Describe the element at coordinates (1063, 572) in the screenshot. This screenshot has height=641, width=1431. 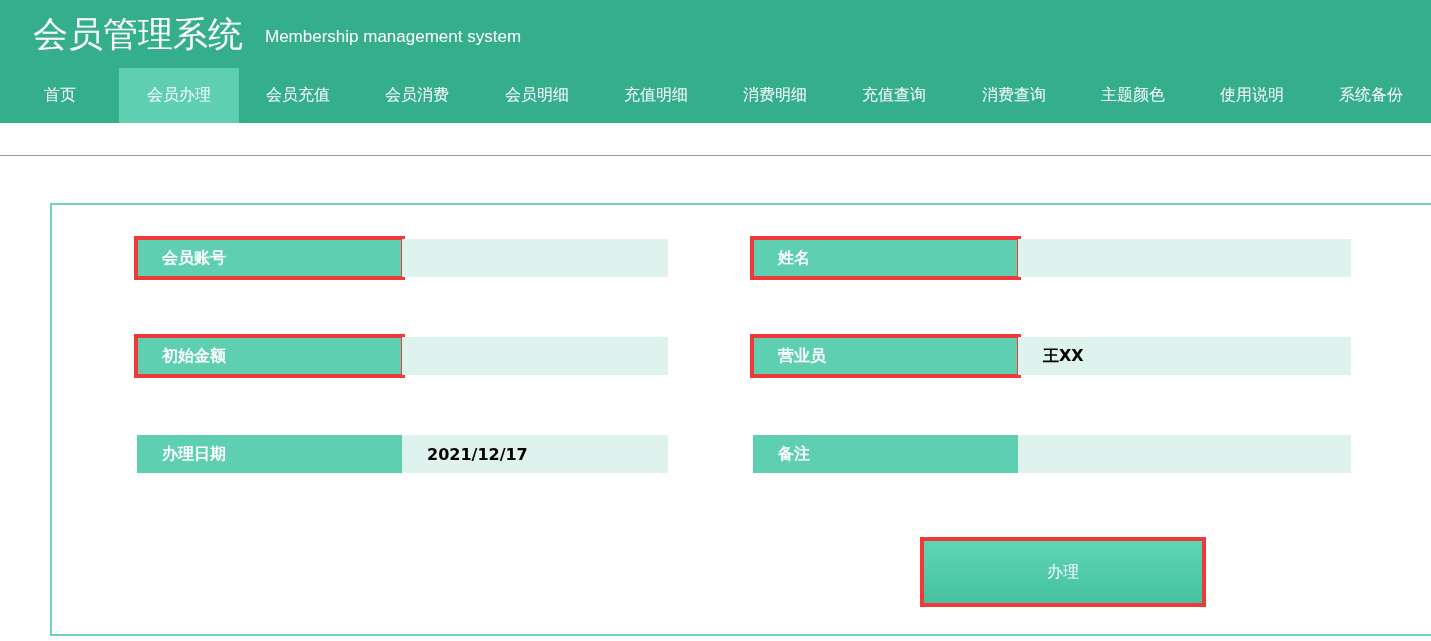
I see `submit-button: 办理` at that location.